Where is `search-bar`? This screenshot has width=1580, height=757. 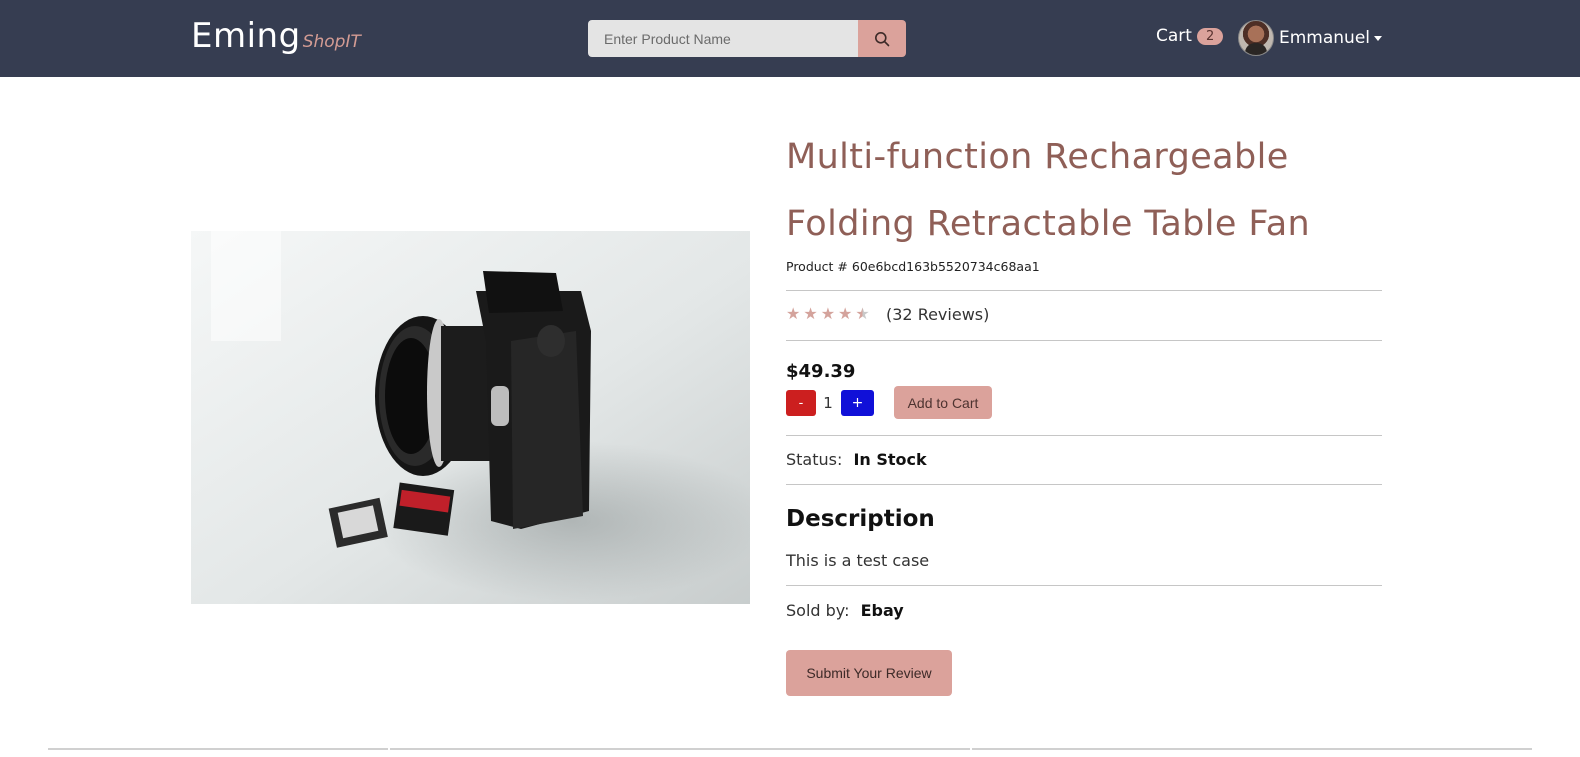 search-bar is located at coordinates (747, 38).